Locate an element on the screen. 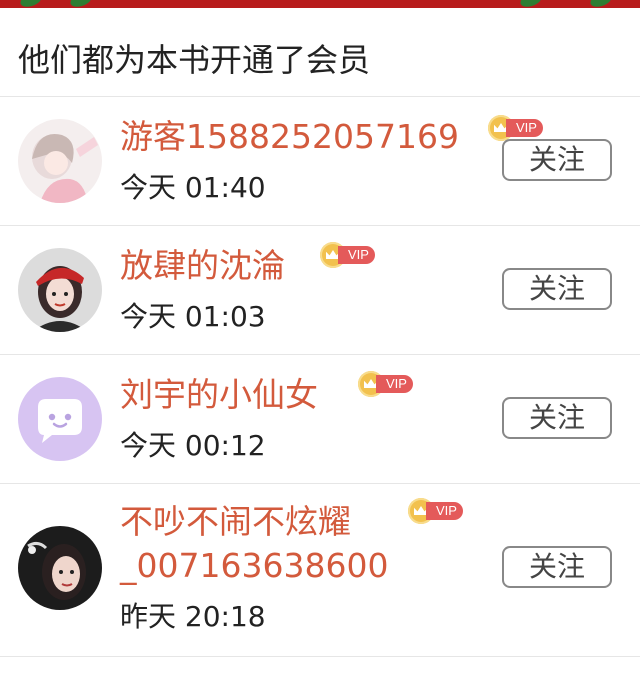  member-name: 不吵不闹不炫耀_007163638600 is located at coordinates (270, 544).